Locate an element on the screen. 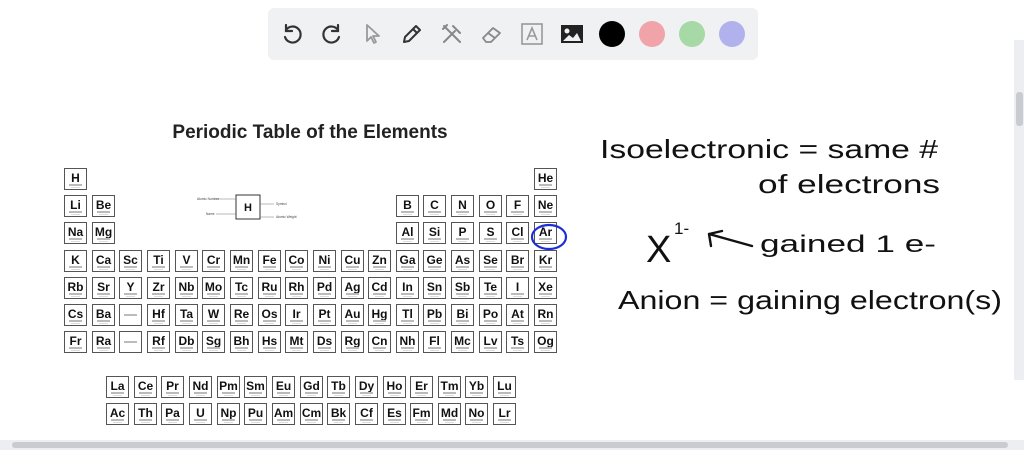 The height and width of the screenshot is (450, 1024). legend-label-atomic-number: Atomic Number is located at coordinates (208, 199).